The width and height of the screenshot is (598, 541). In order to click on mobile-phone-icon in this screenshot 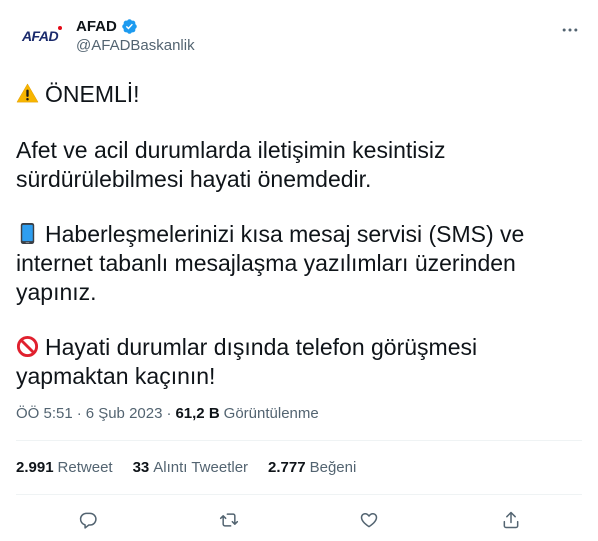, I will do `click(27, 233)`.